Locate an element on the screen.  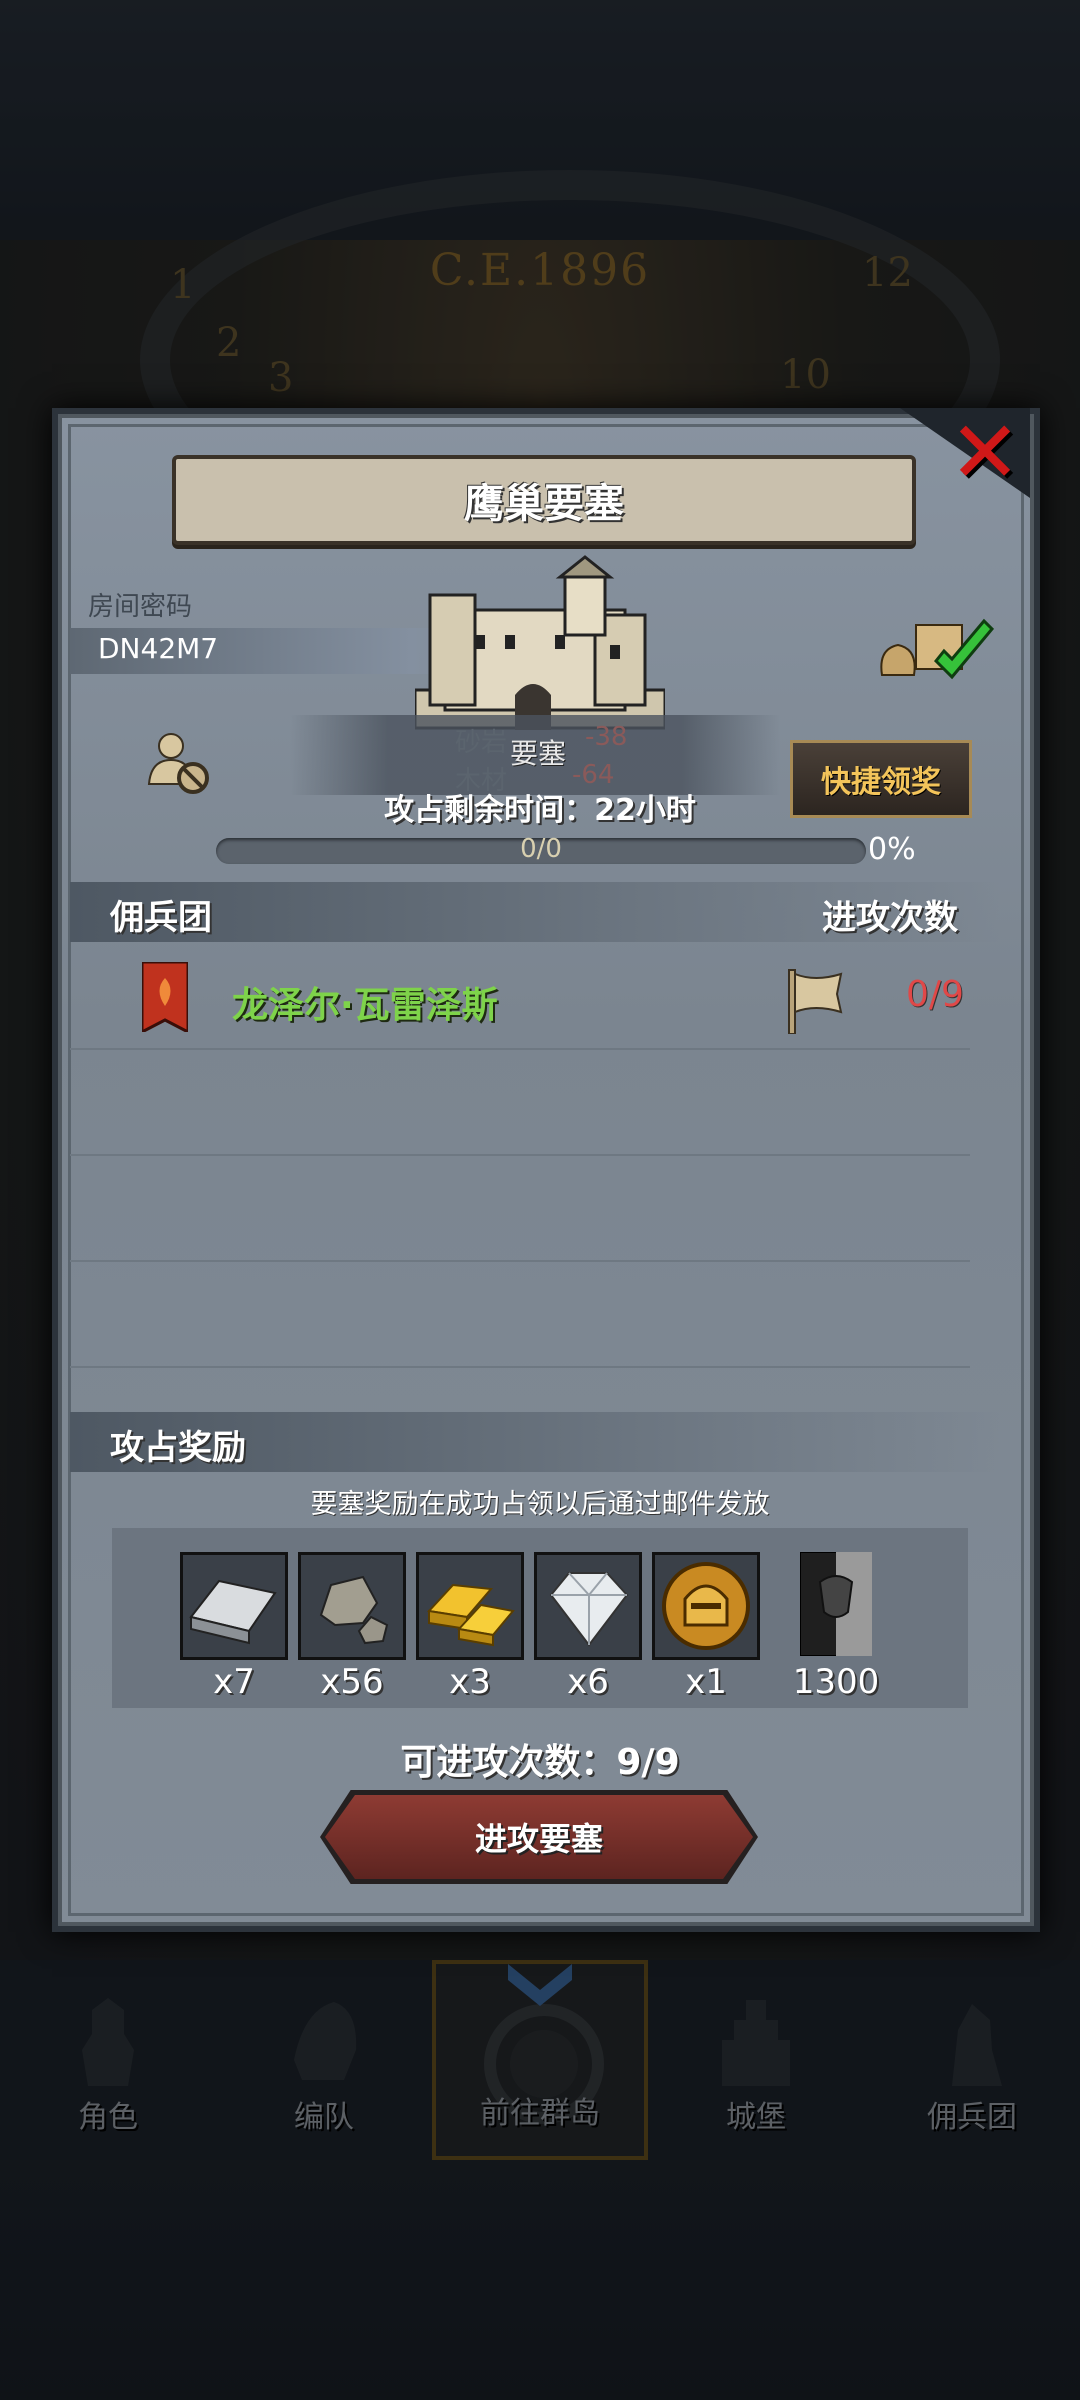
reward-qty: x1 is located at coordinates (706, 1682).